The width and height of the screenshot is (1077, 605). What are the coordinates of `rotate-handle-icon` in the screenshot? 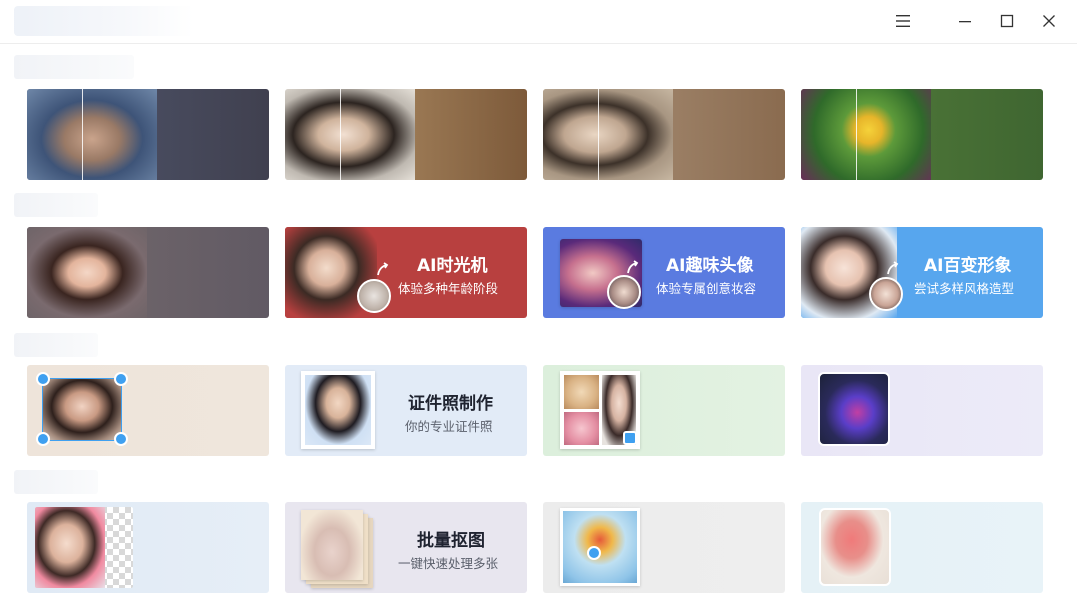 It's located at (43, 379).